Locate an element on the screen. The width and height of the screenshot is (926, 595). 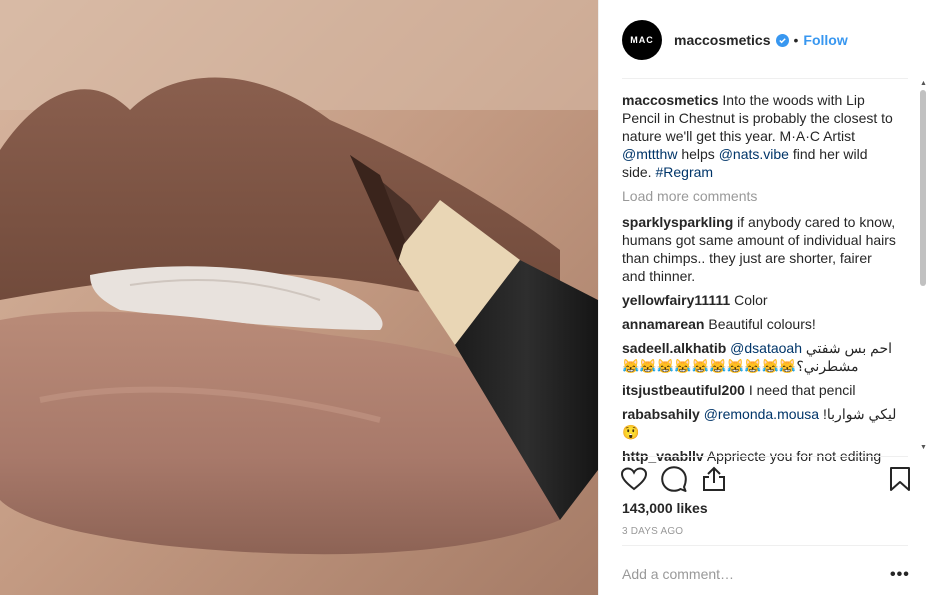
caption-mention-2: @nats.vibe is located at coordinates (754, 154).